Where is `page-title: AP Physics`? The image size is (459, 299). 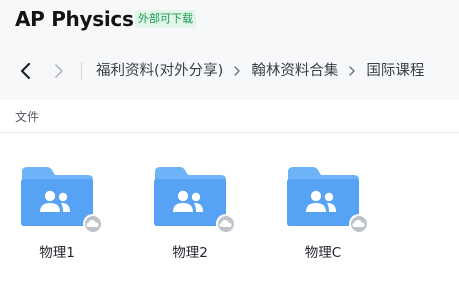 page-title: AP Physics is located at coordinates (74, 19).